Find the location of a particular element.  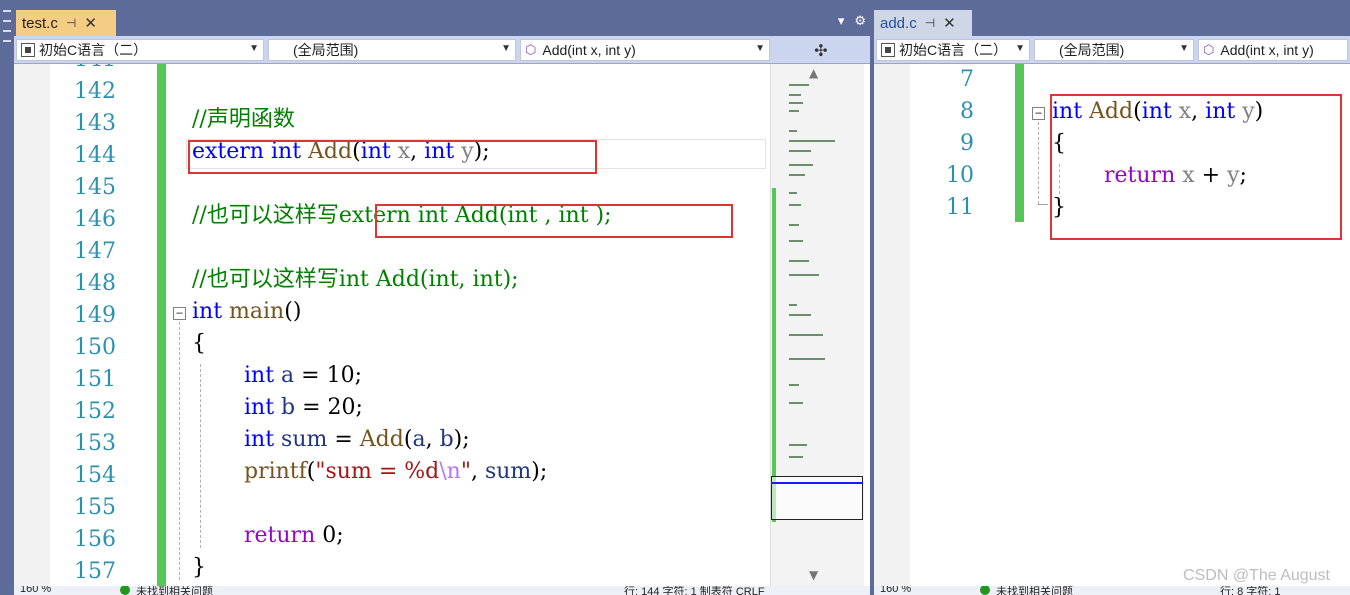

tab-add-c: add.c ⊣ ✕ is located at coordinates (923, 23).